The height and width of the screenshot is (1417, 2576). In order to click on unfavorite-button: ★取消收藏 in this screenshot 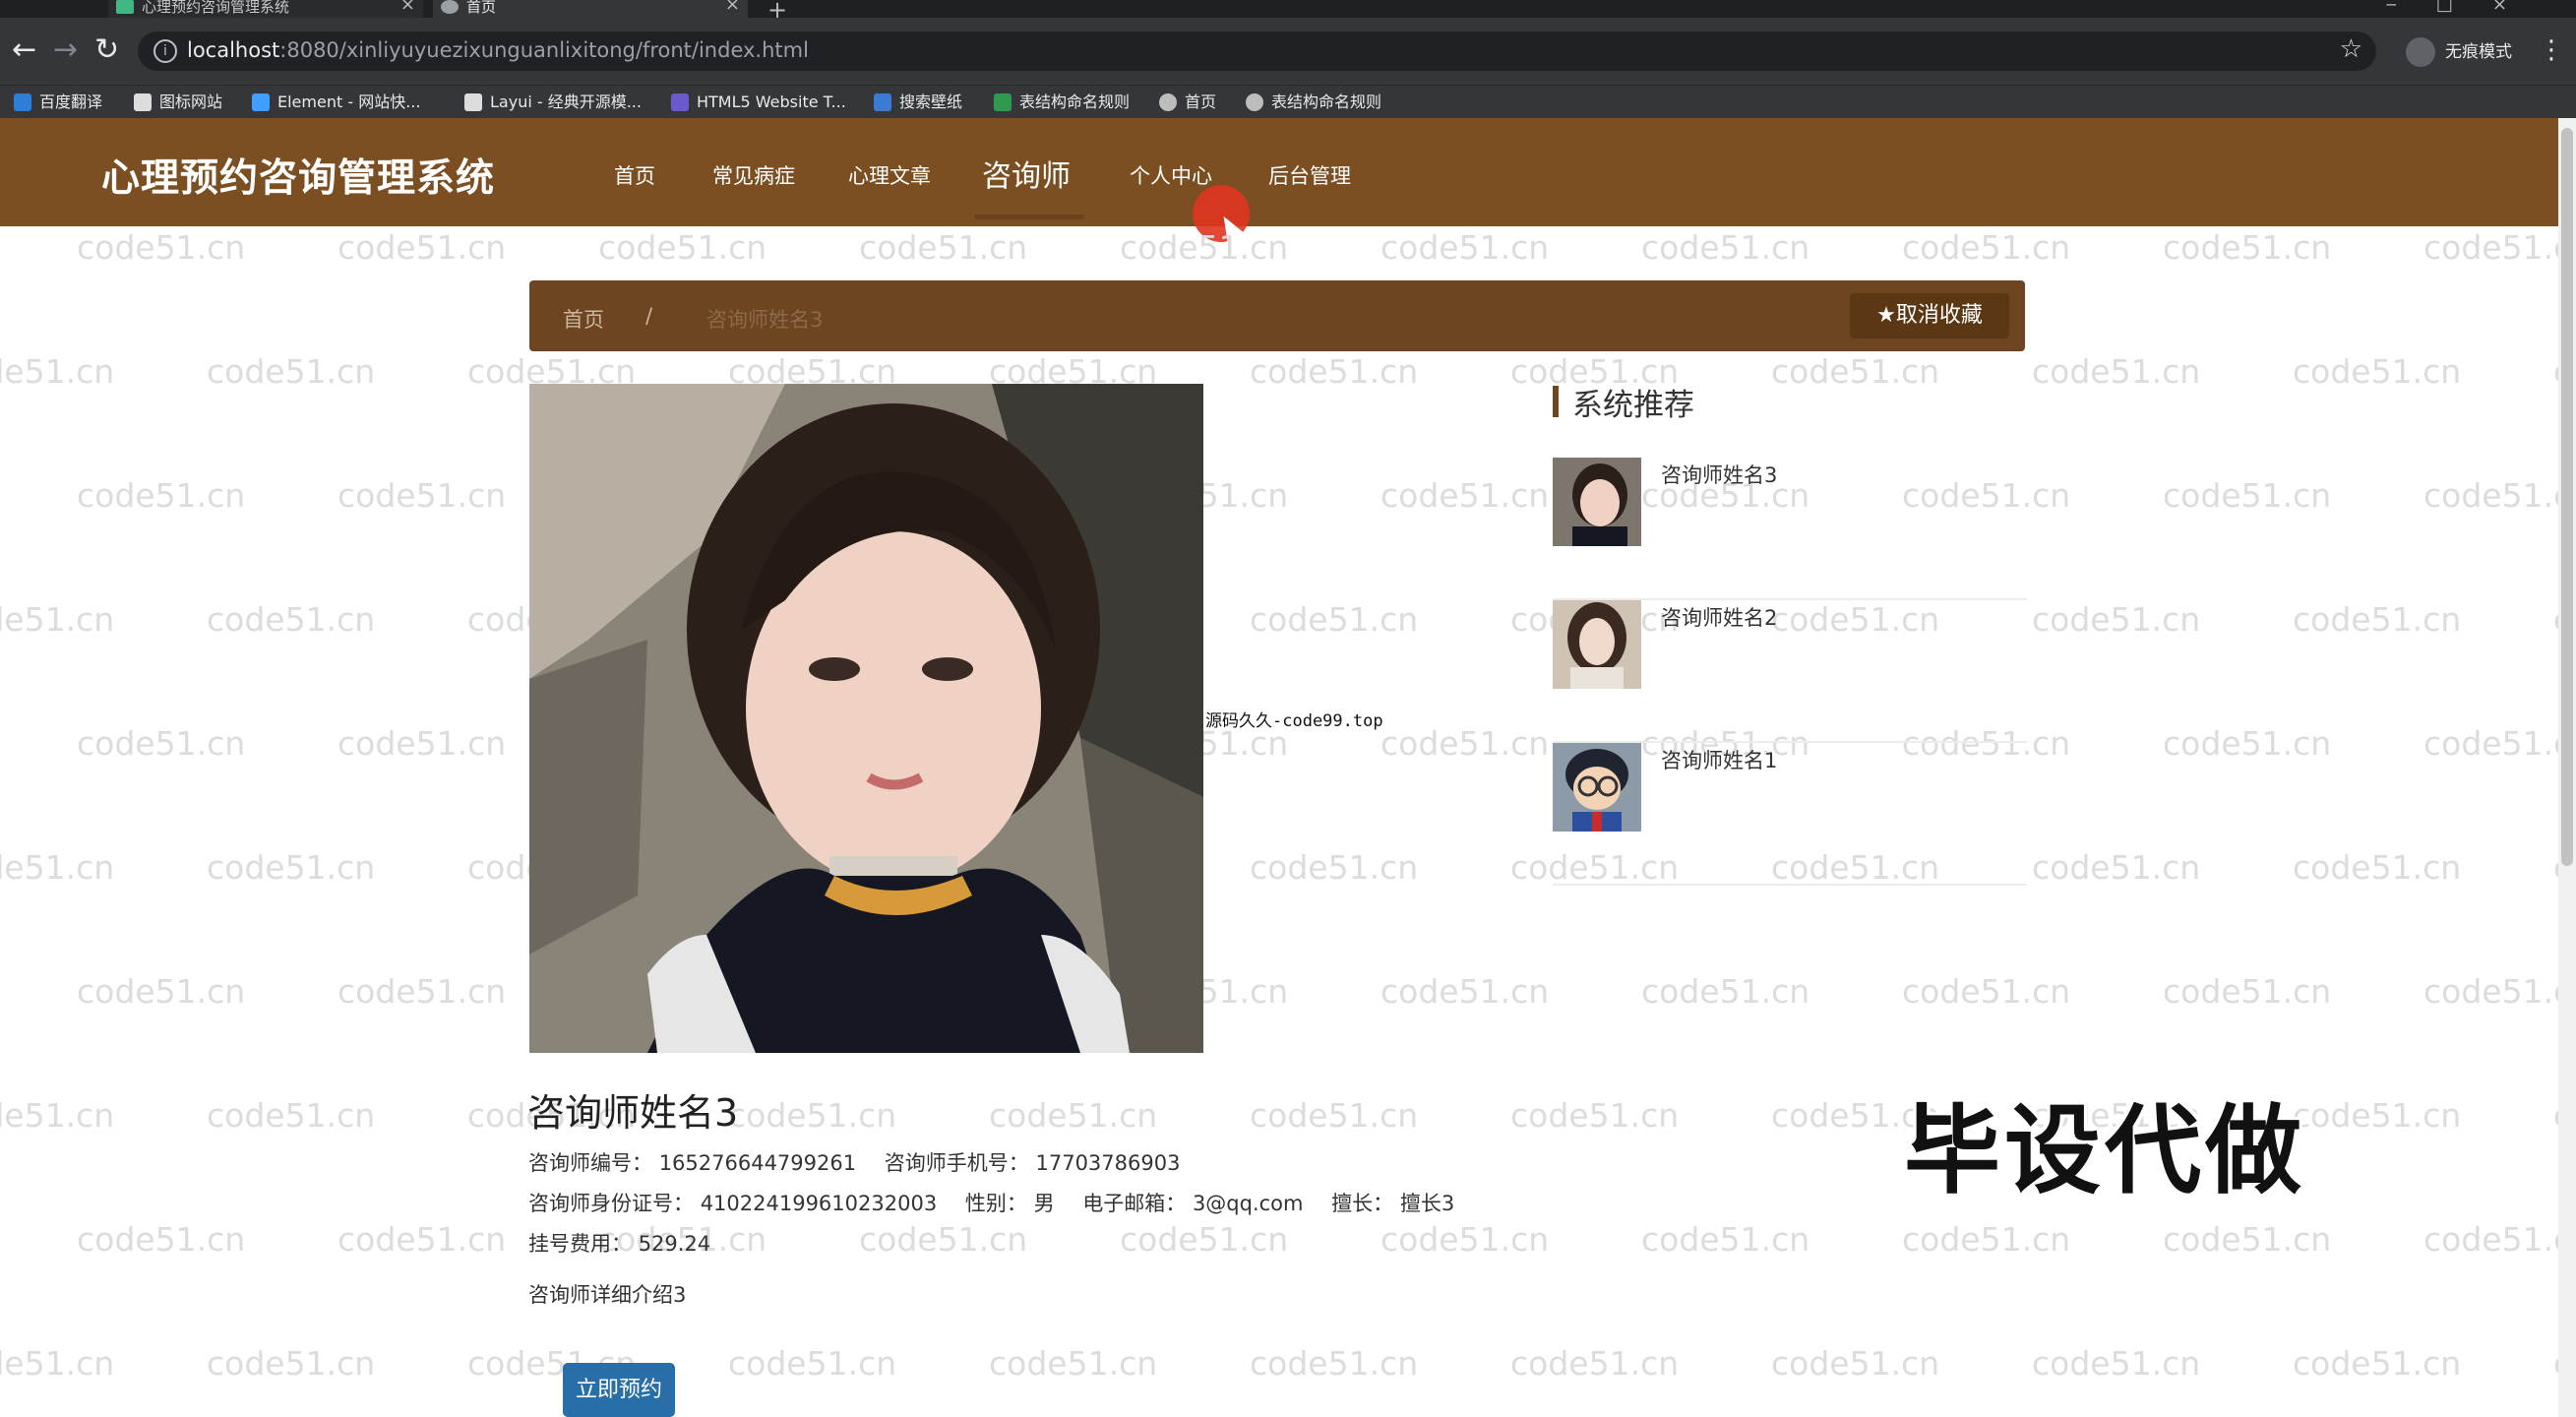, I will do `click(1929, 316)`.